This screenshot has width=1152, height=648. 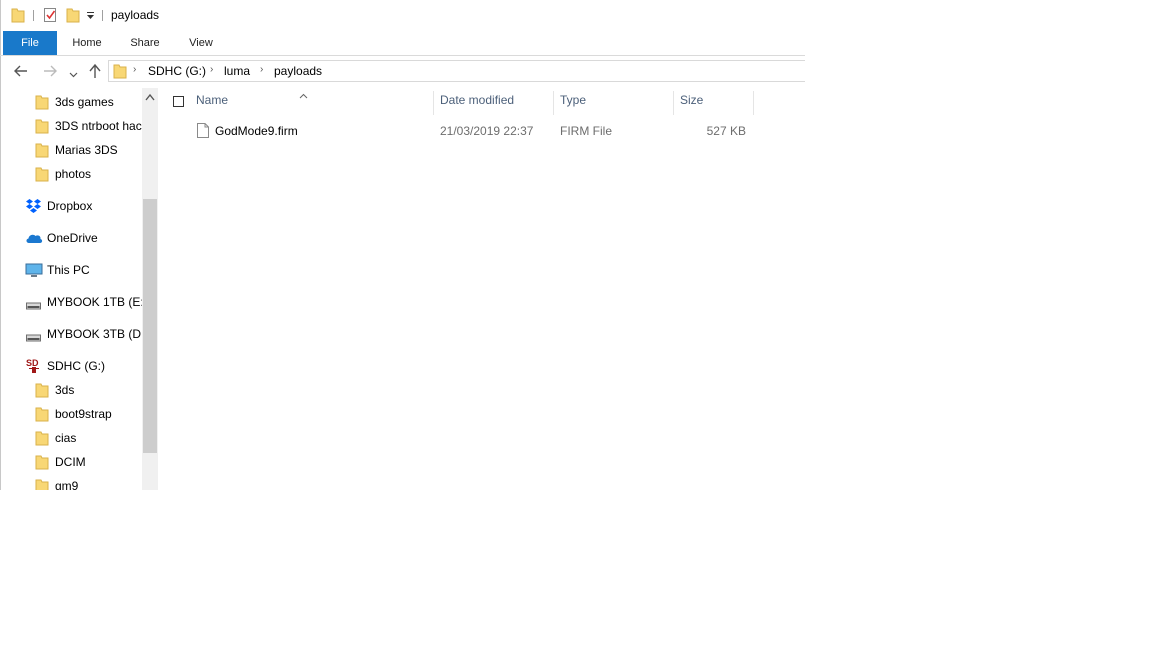 I want to click on properties-icon, so click(x=50, y=16).